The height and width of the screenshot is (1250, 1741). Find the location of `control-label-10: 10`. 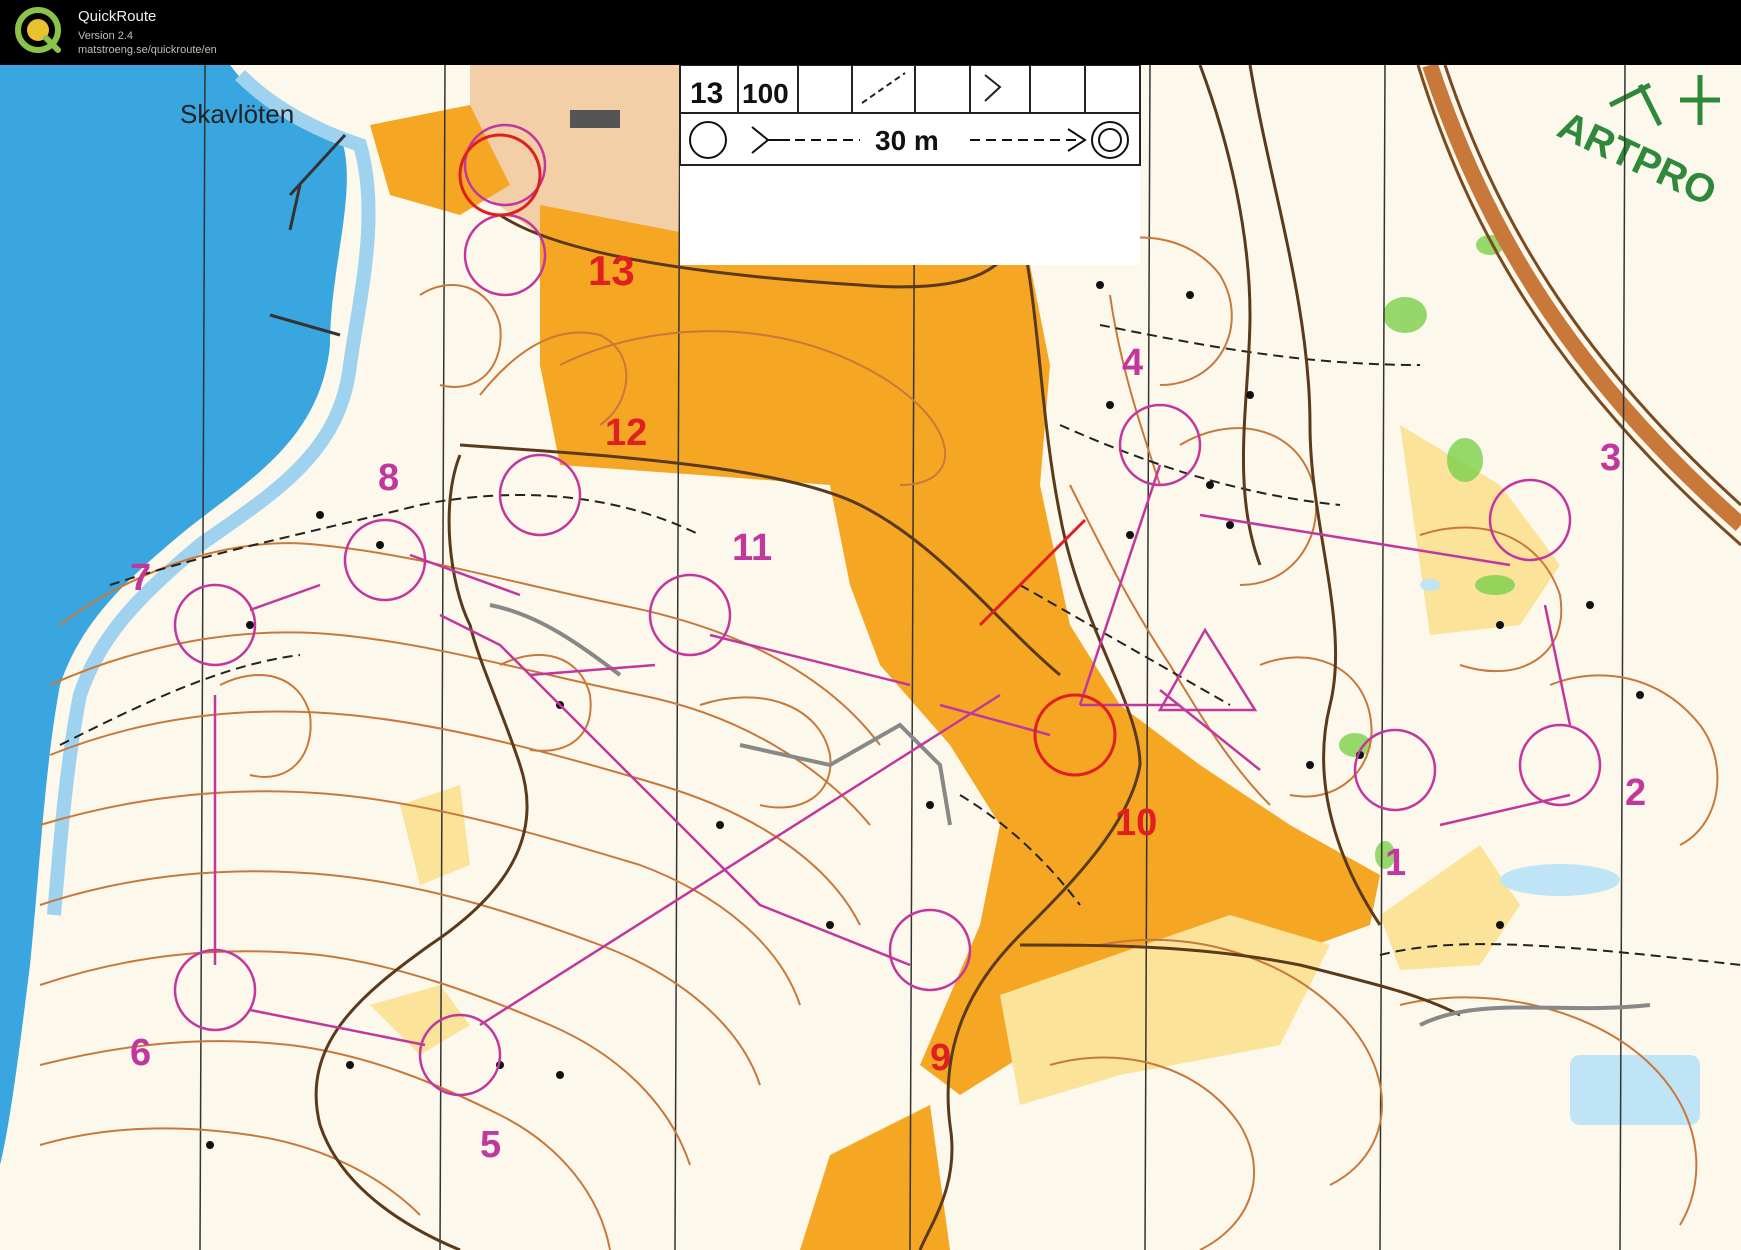

control-label-10: 10 is located at coordinates (1136, 823).